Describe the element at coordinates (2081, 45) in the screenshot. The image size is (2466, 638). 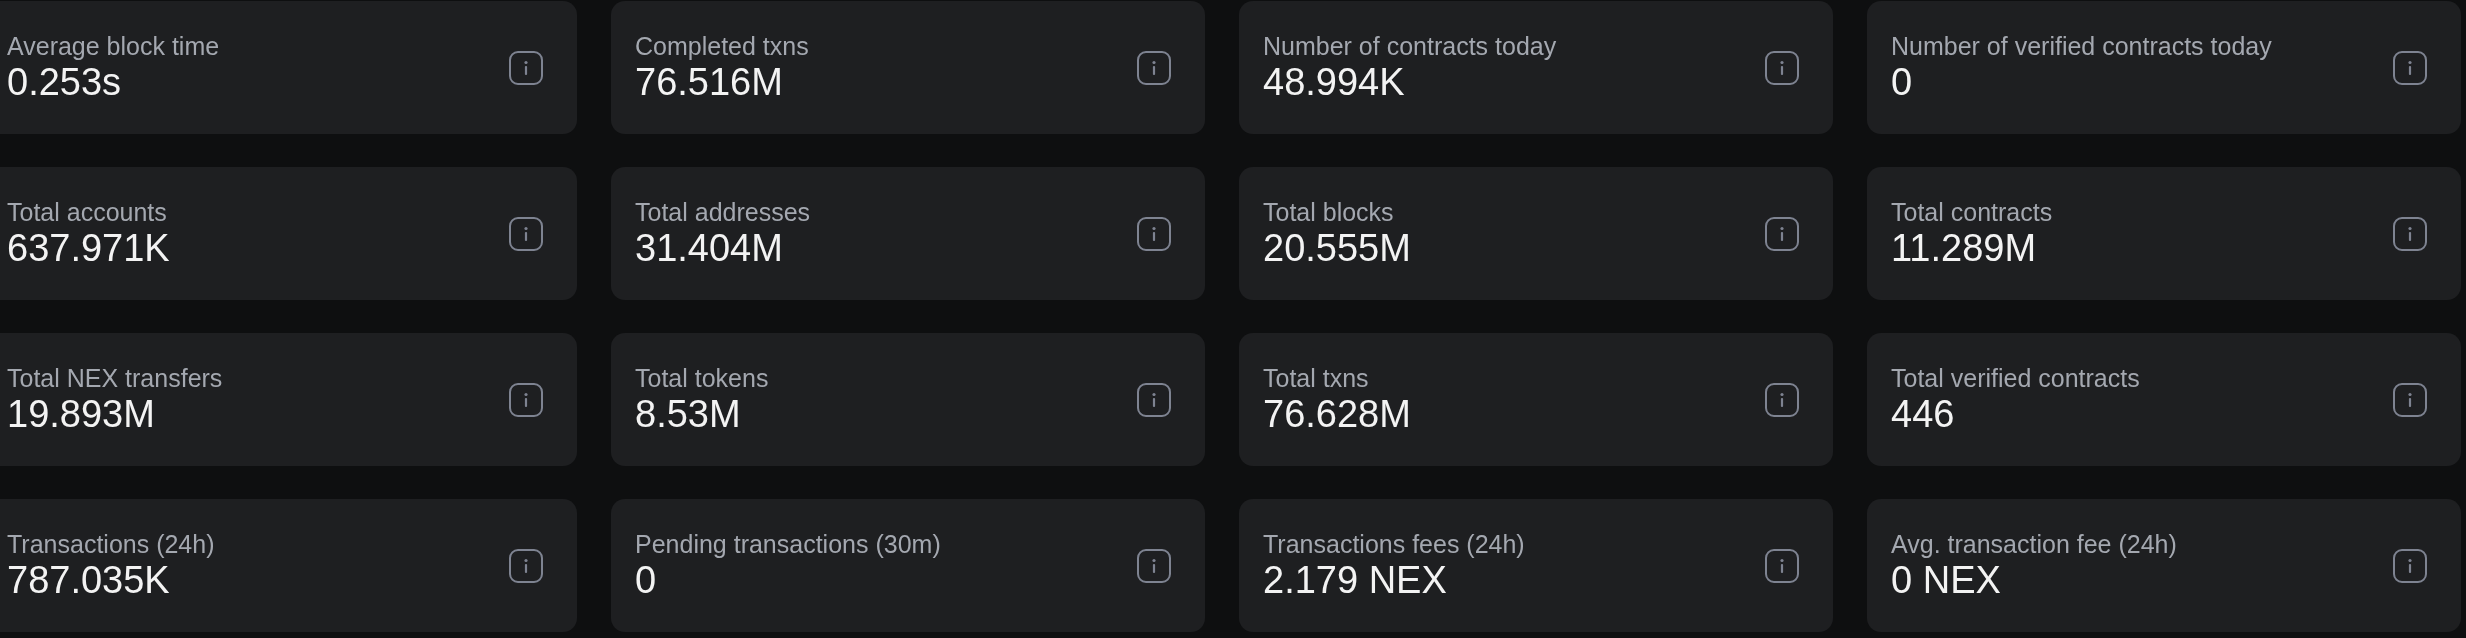
I see `stat-label: Number of verified contracts today` at that location.